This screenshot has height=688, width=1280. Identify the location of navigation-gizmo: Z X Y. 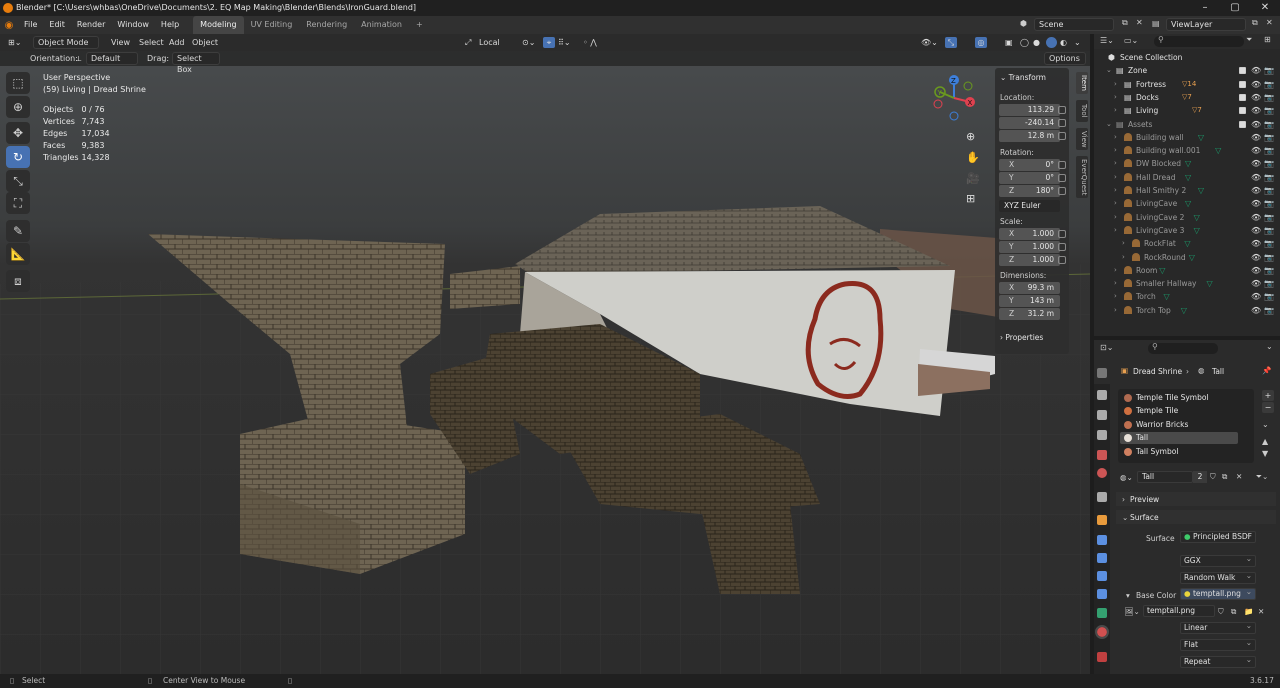
(954, 98).